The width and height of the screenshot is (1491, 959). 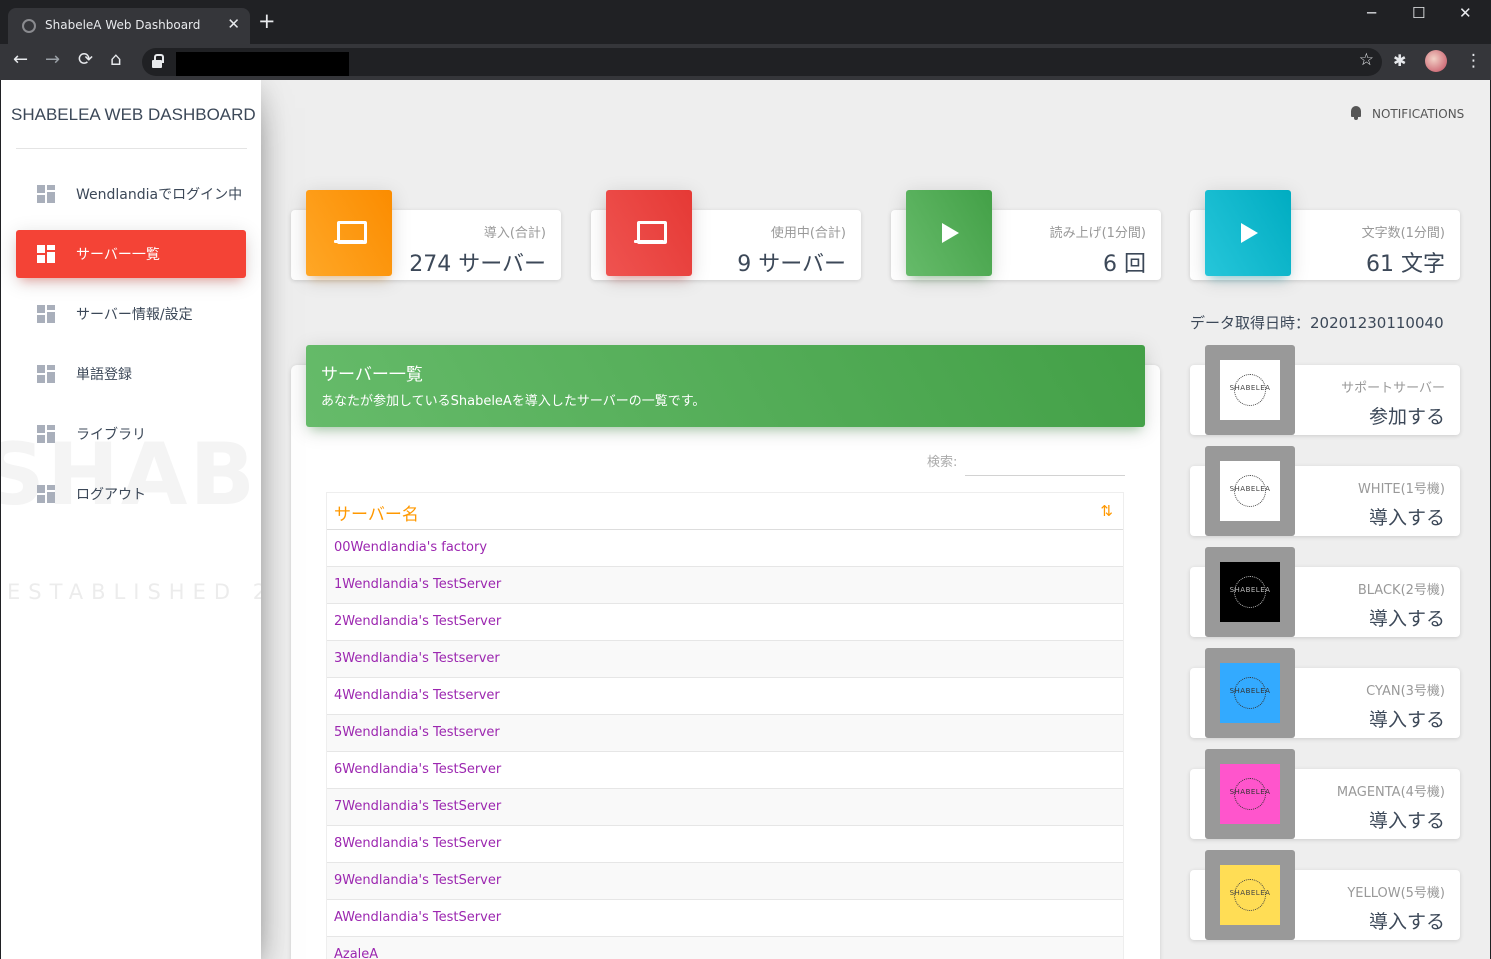 What do you see at coordinates (417, 843) in the screenshot?
I see `server-link: 8Wendlandia's TestServer` at bounding box center [417, 843].